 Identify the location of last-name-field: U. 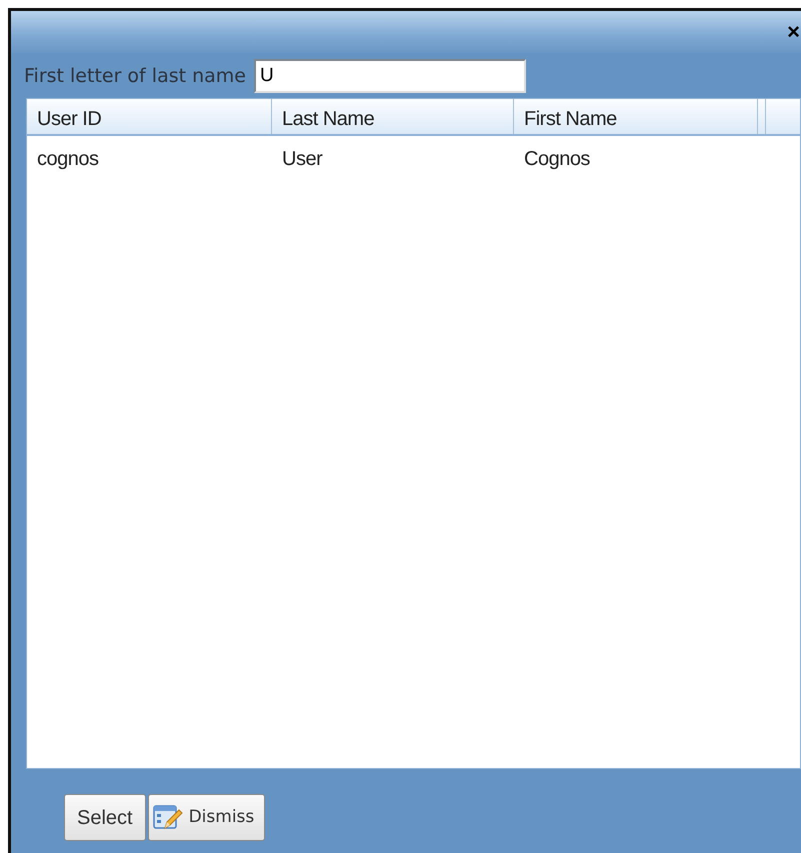
(390, 76).